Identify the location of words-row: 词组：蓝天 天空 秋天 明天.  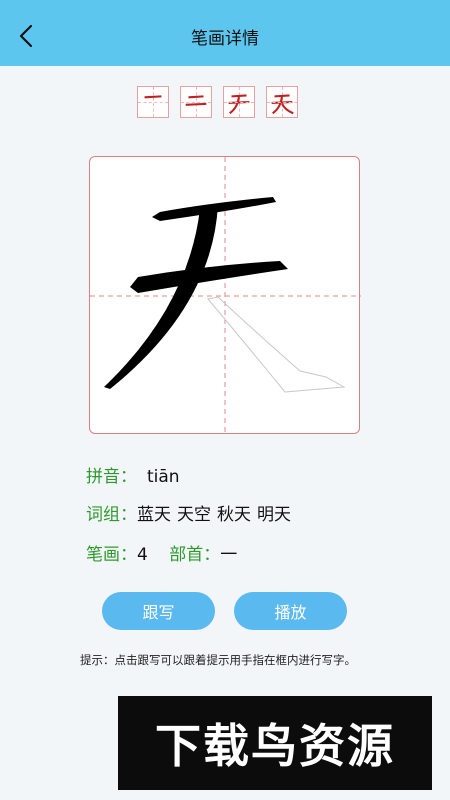
(191, 512).